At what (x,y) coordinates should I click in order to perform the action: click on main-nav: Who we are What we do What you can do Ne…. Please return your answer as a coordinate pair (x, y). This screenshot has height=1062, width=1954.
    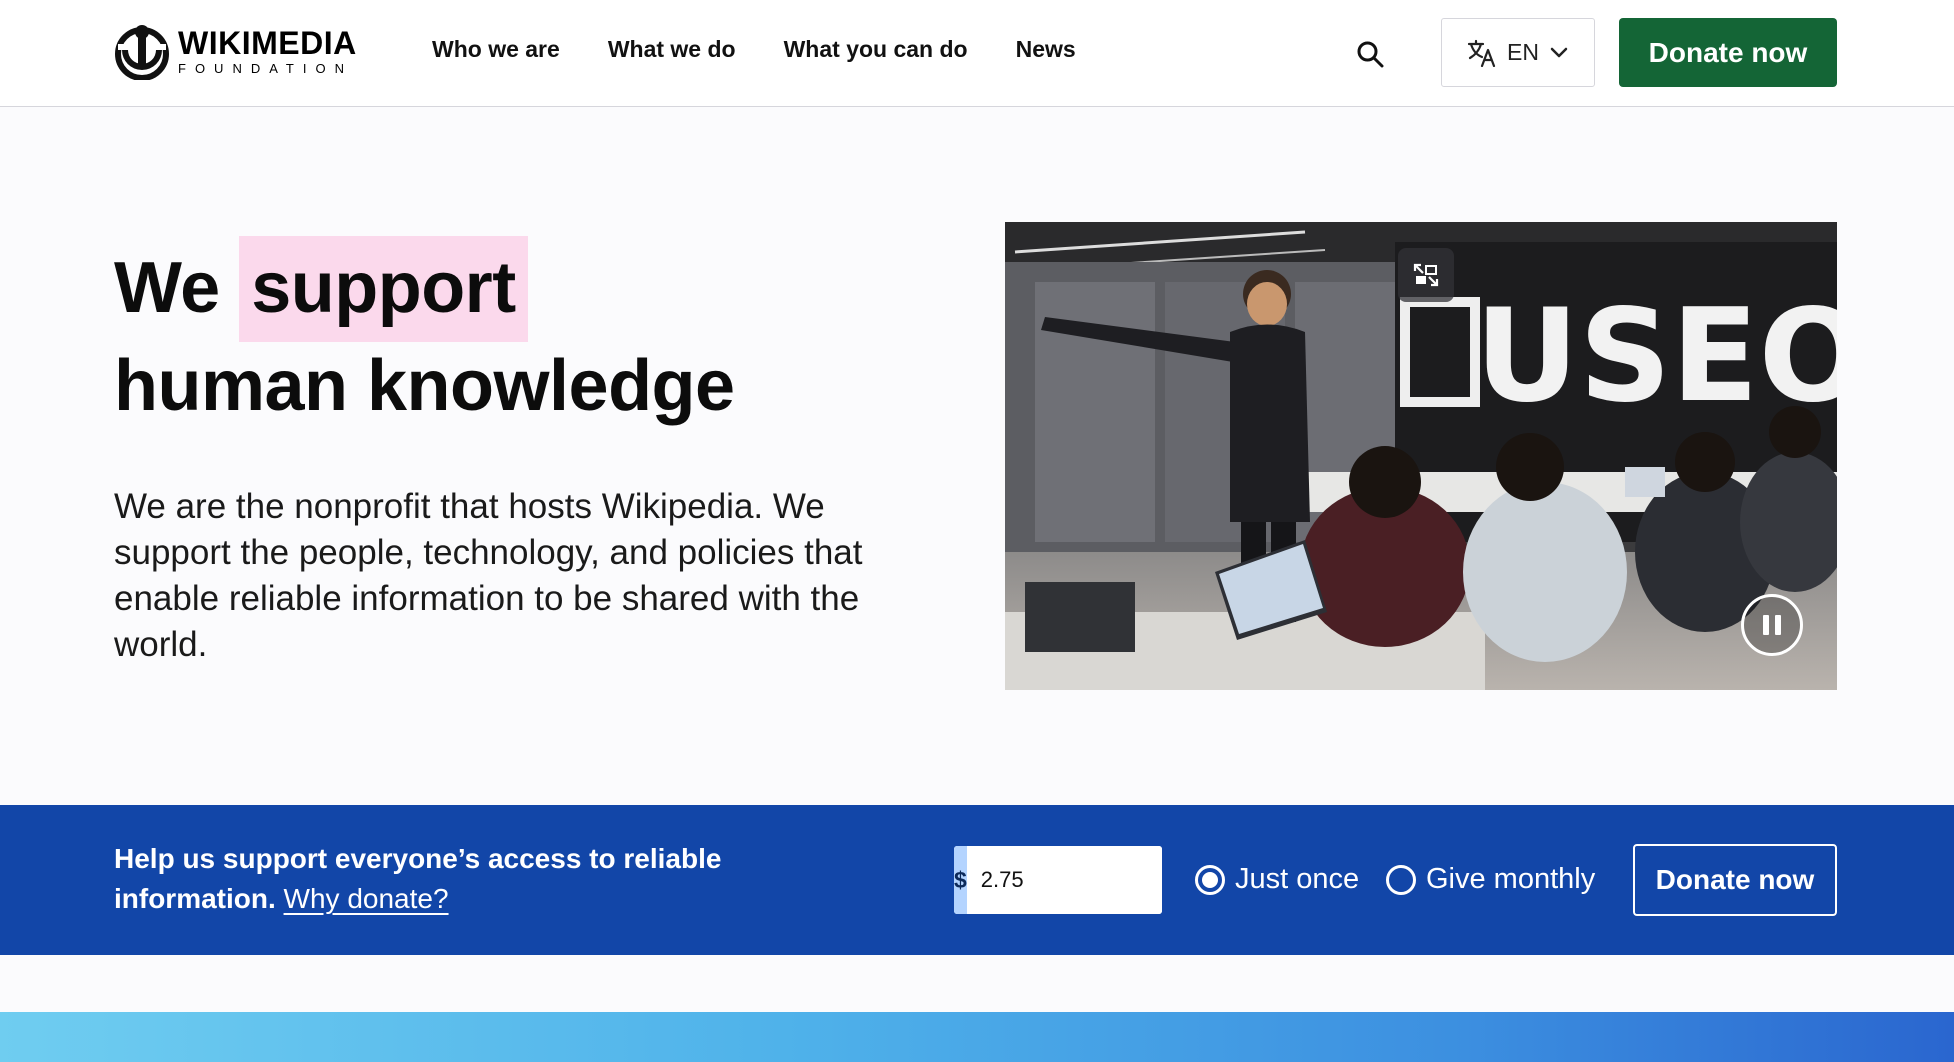
    Looking at the image, I should click on (754, 49).